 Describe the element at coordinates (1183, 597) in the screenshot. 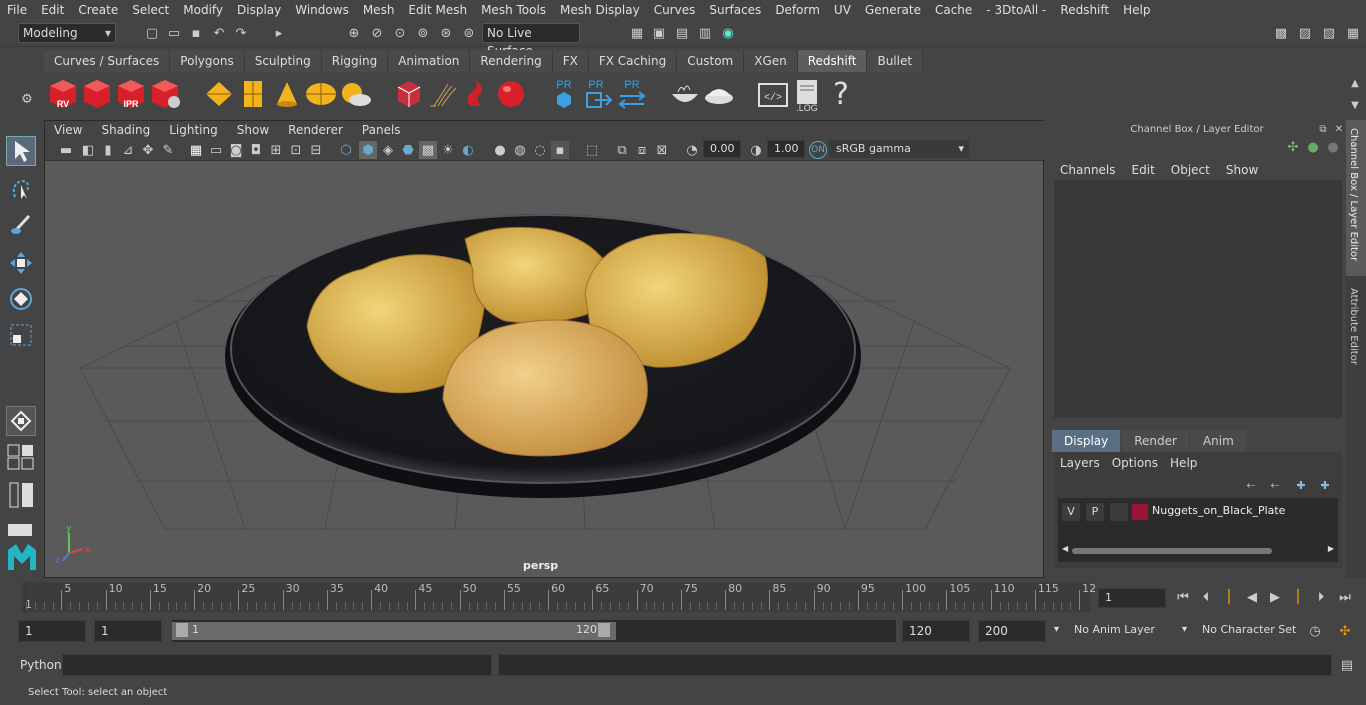

I see `go-to-start-icon: ⏮` at that location.